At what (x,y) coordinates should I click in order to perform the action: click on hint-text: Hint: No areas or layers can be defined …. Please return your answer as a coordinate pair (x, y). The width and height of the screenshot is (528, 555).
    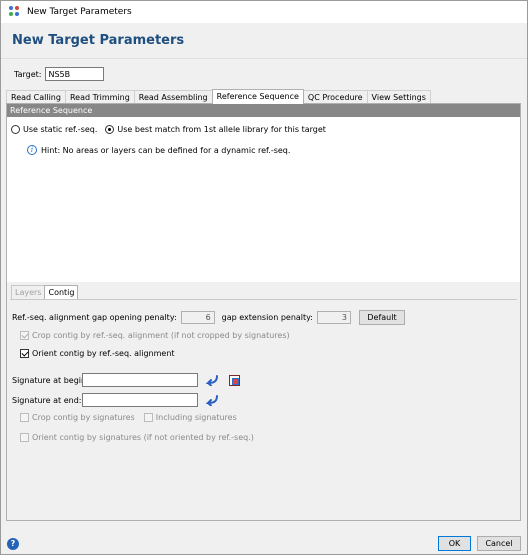
    Looking at the image, I should click on (166, 150).